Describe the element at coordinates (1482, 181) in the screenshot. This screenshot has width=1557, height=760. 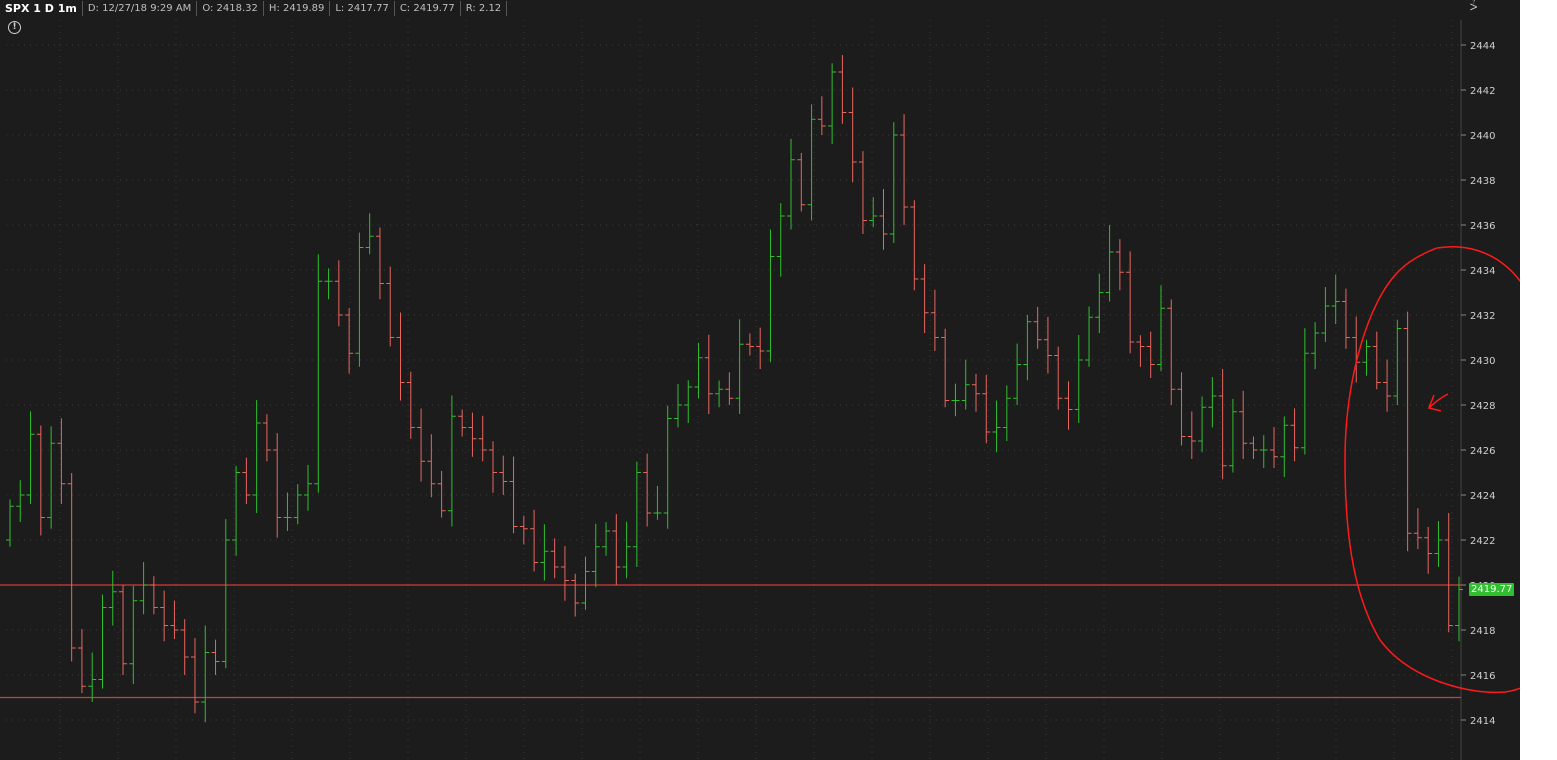
I see `tick-label: 2438` at that location.